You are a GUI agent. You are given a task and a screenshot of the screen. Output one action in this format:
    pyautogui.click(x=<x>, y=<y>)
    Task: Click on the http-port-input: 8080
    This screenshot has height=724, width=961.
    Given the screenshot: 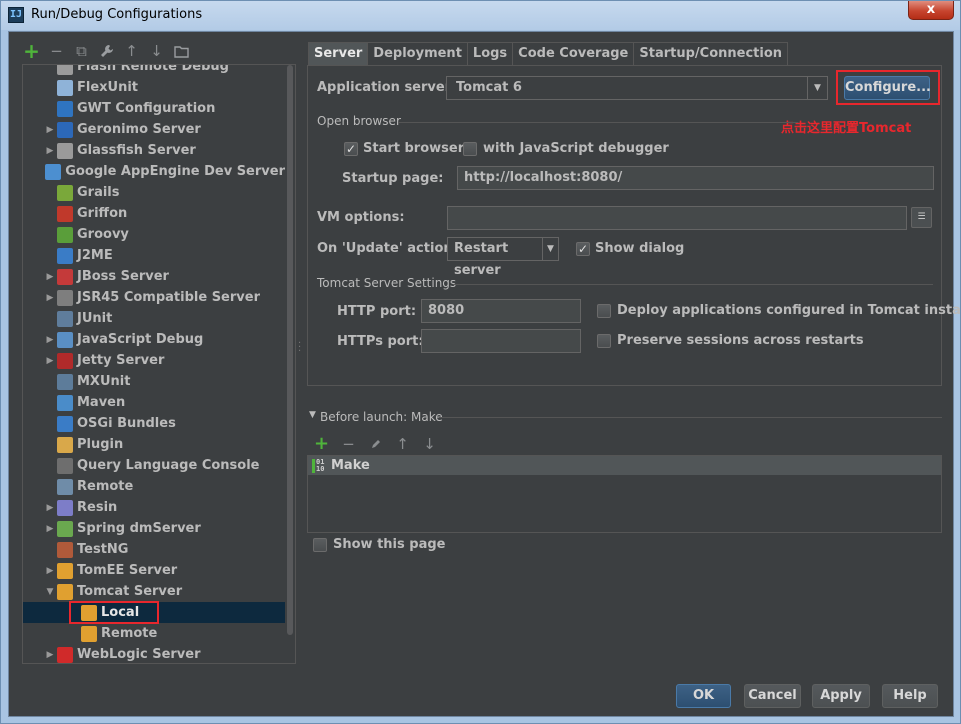 What is the action you would take?
    pyautogui.click(x=501, y=311)
    